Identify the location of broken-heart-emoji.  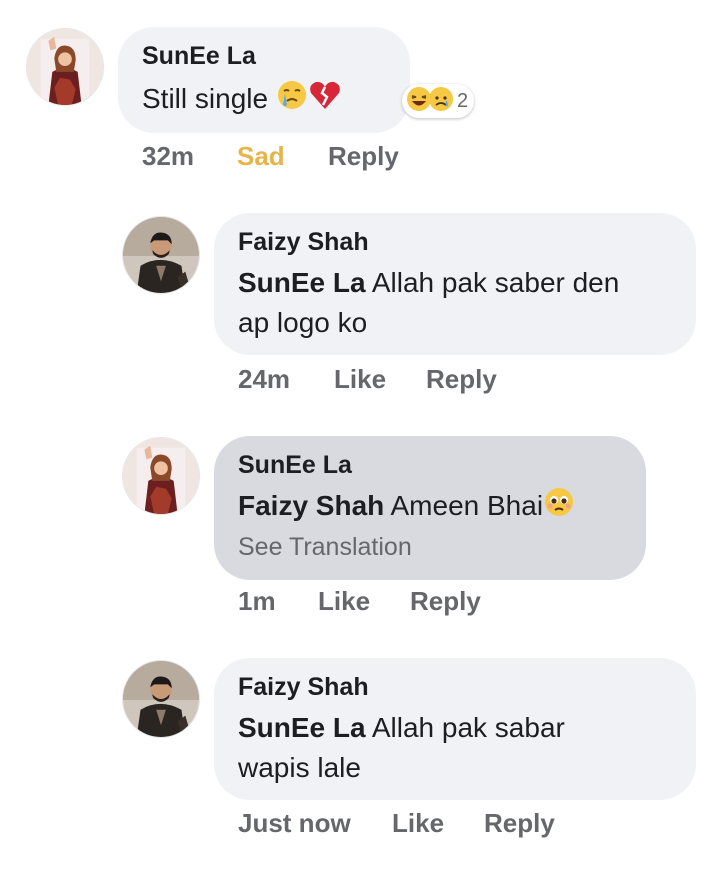
(325, 100).